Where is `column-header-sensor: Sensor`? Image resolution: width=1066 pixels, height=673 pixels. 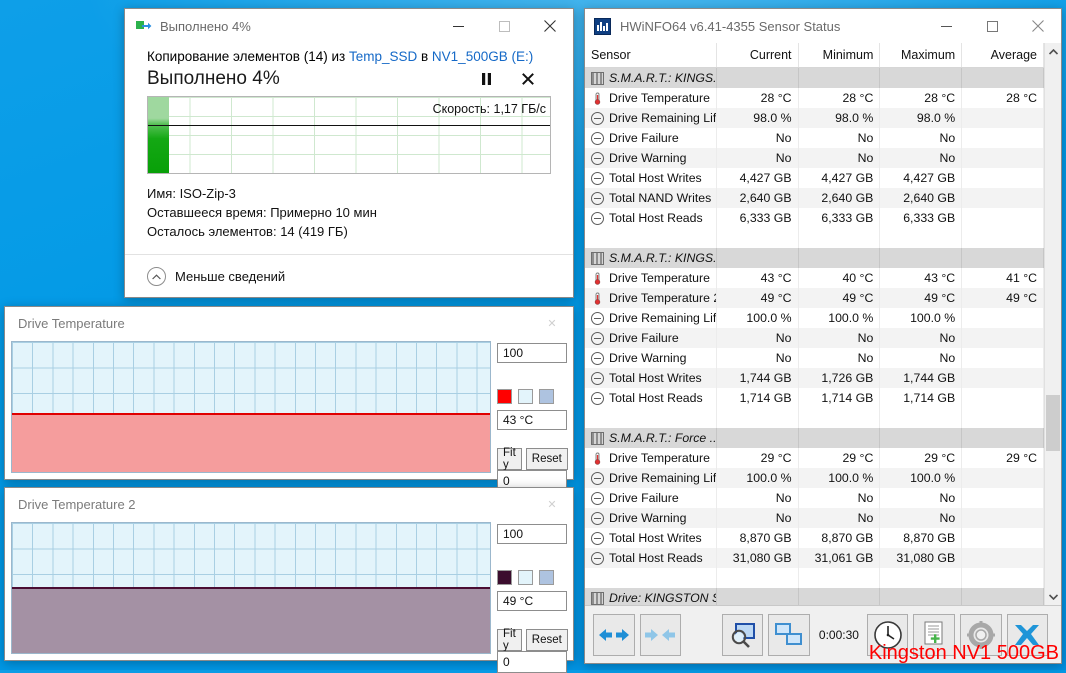 column-header-sensor: Sensor is located at coordinates (651, 55).